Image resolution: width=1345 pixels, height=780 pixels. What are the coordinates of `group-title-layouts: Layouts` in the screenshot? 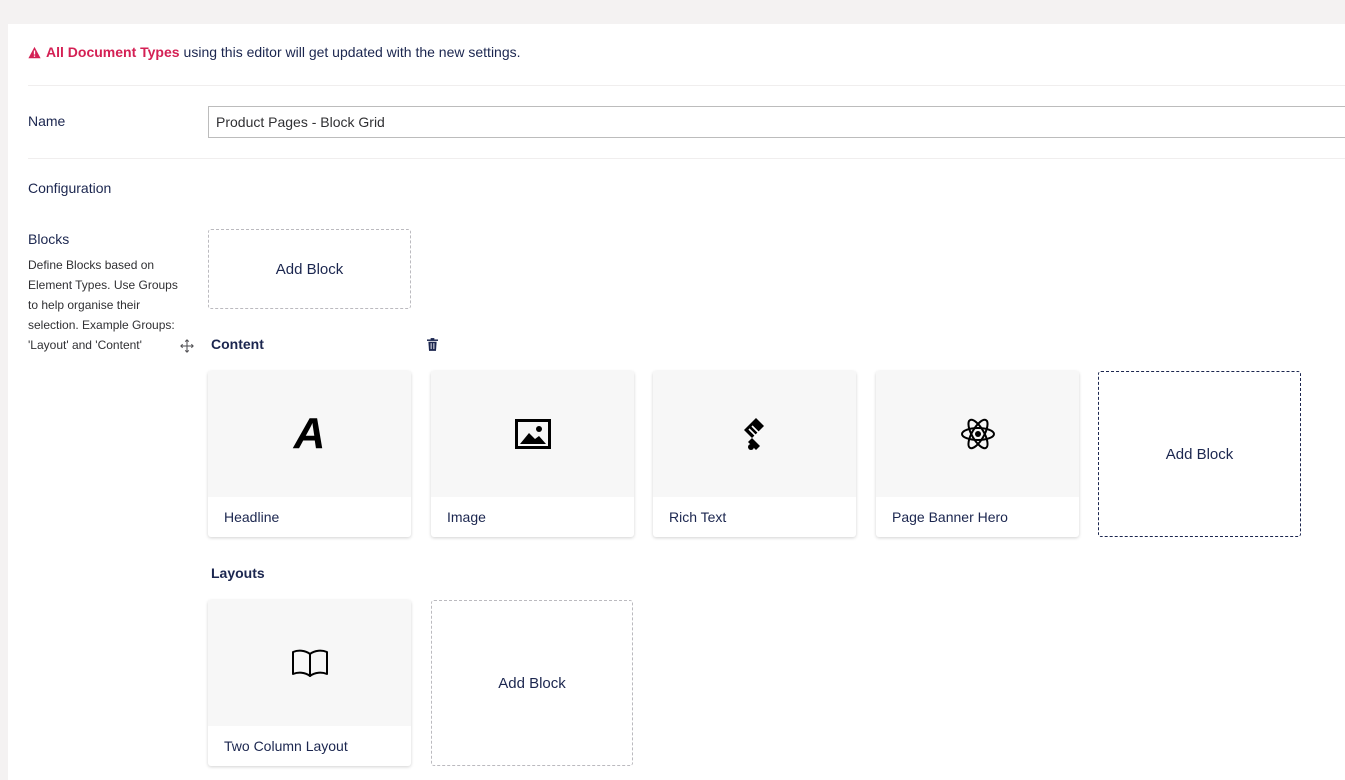 It's located at (238, 573).